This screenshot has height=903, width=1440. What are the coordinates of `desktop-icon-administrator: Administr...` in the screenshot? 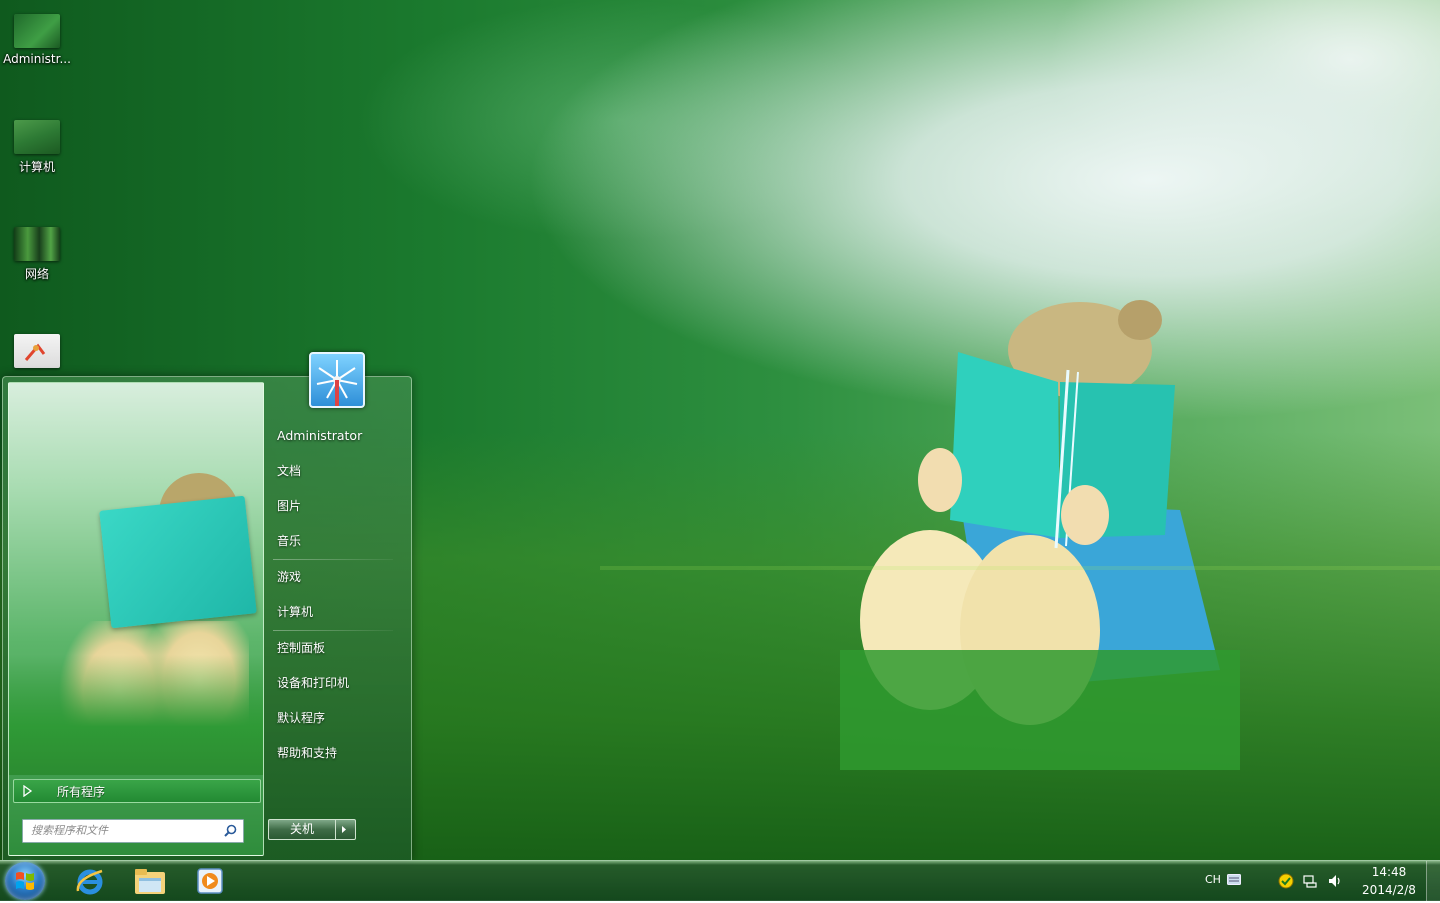 It's located at (37, 40).